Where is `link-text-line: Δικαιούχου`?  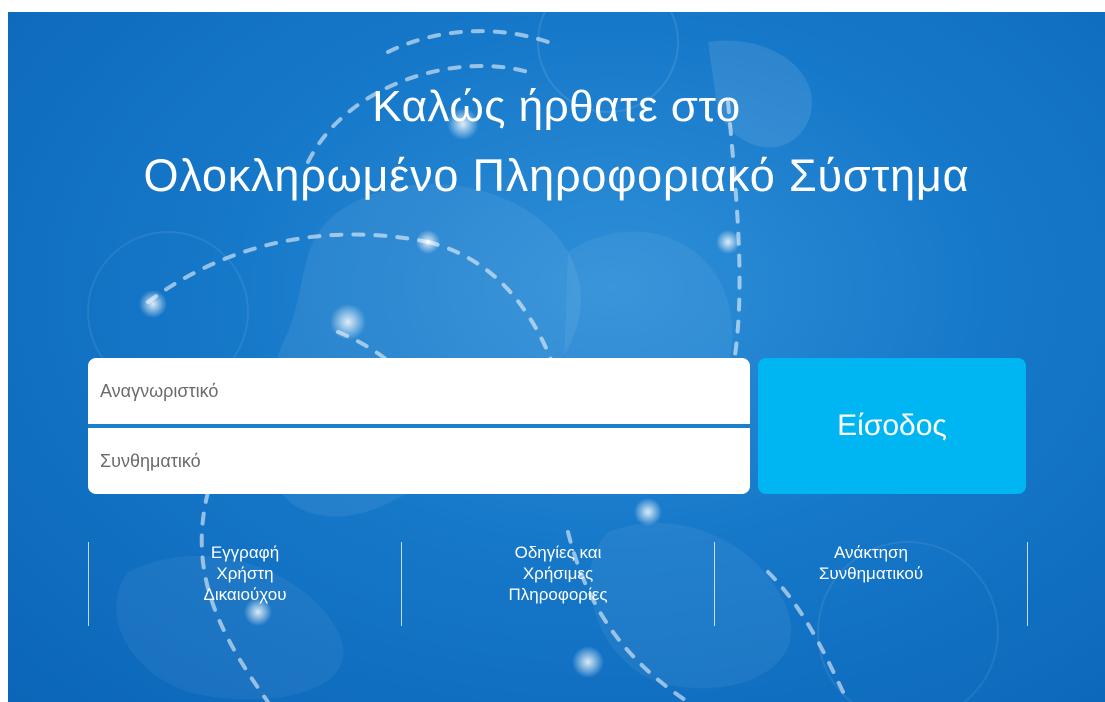
link-text-line: Δικαιούχου is located at coordinates (245, 594).